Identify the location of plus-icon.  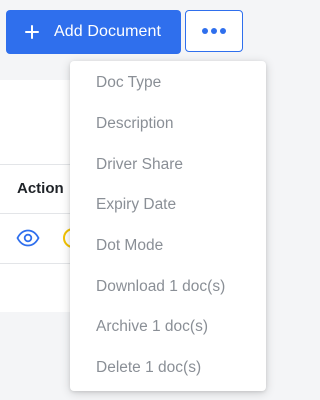
(32, 32).